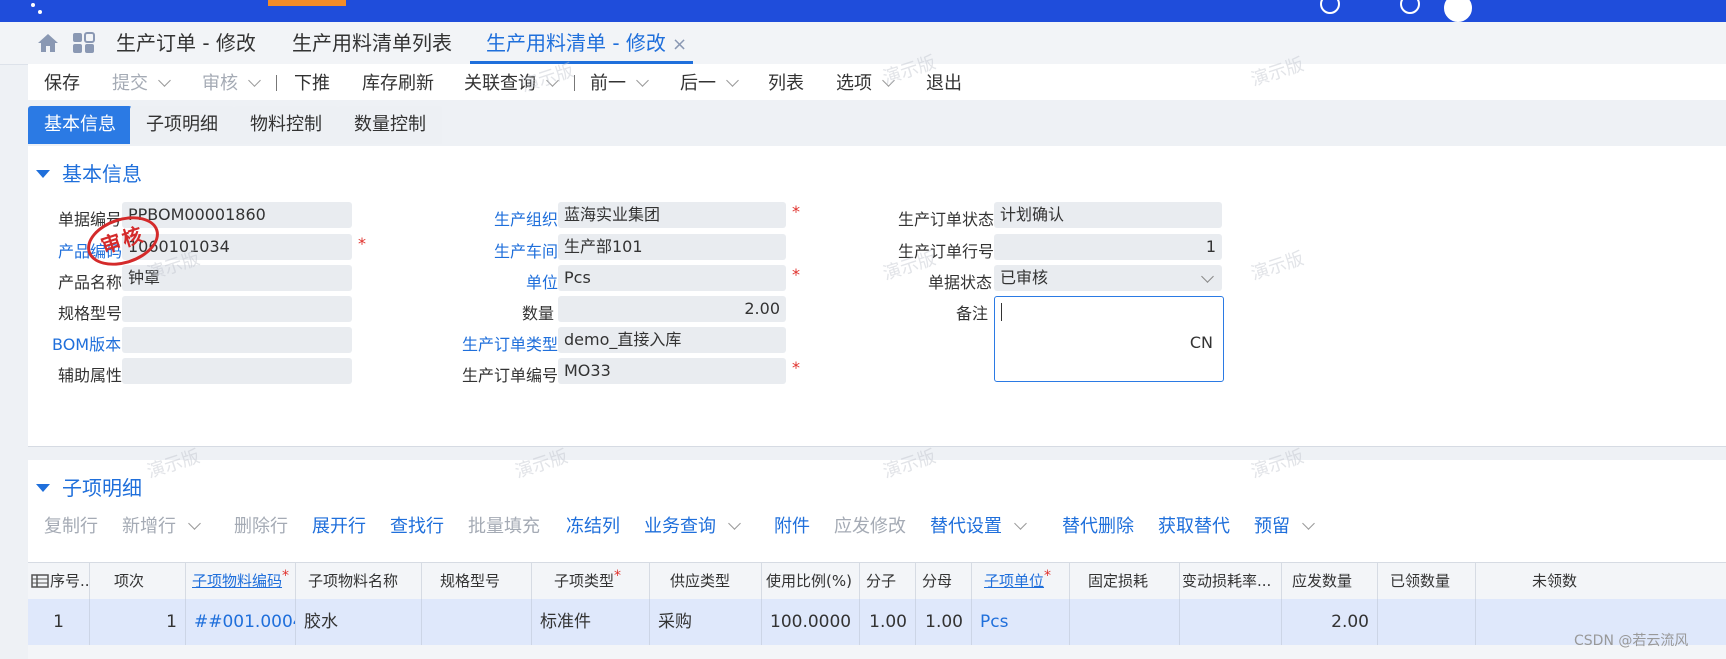 The height and width of the screenshot is (659, 1726). Describe the element at coordinates (709, 82) in the screenshot. I see `next-button: 后一` at that location.